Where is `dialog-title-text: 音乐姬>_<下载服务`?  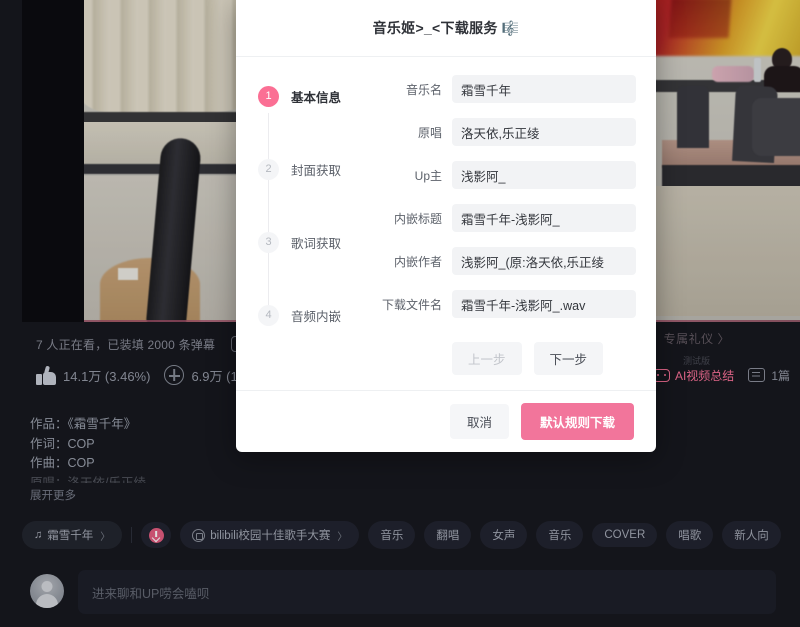
dialog-title-text: 音乐姬>_<下载服务 is located at coordinates (435, 28).